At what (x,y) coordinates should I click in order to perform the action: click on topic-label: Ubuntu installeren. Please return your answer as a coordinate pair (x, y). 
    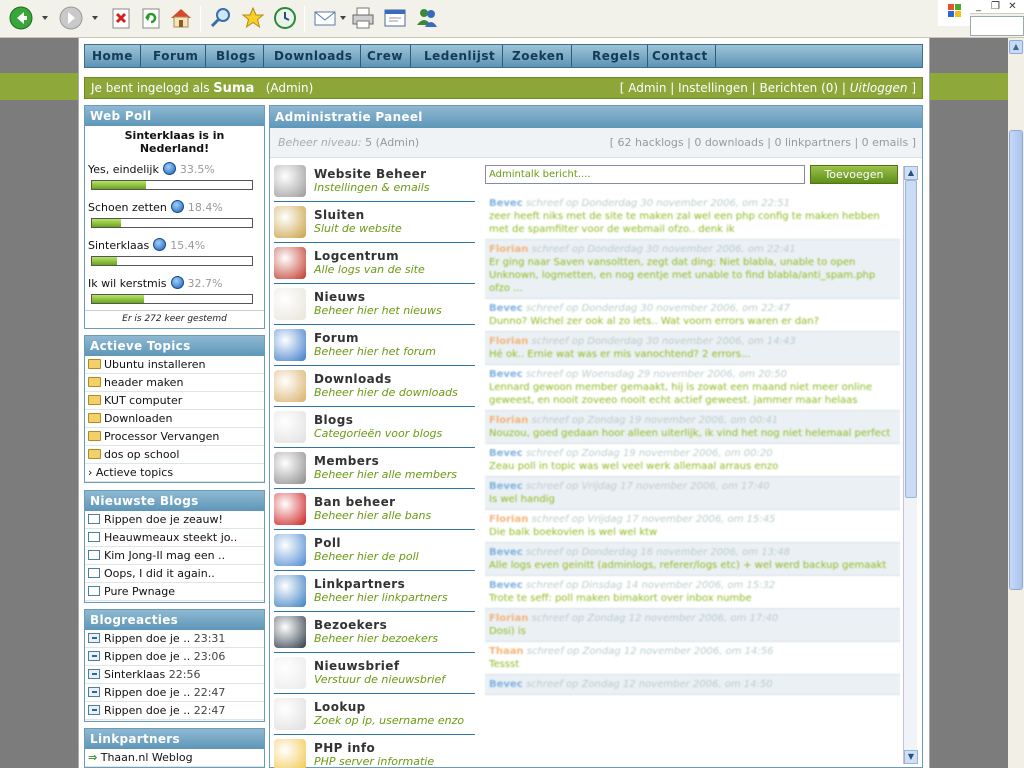
    Looking at the image, I should click on (155, 364).